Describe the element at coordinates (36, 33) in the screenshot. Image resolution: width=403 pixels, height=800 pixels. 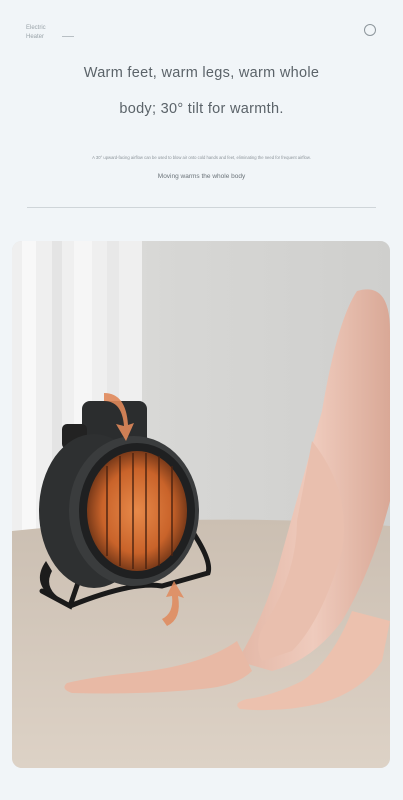
I see `brand-label: Electric Heater` at that location.